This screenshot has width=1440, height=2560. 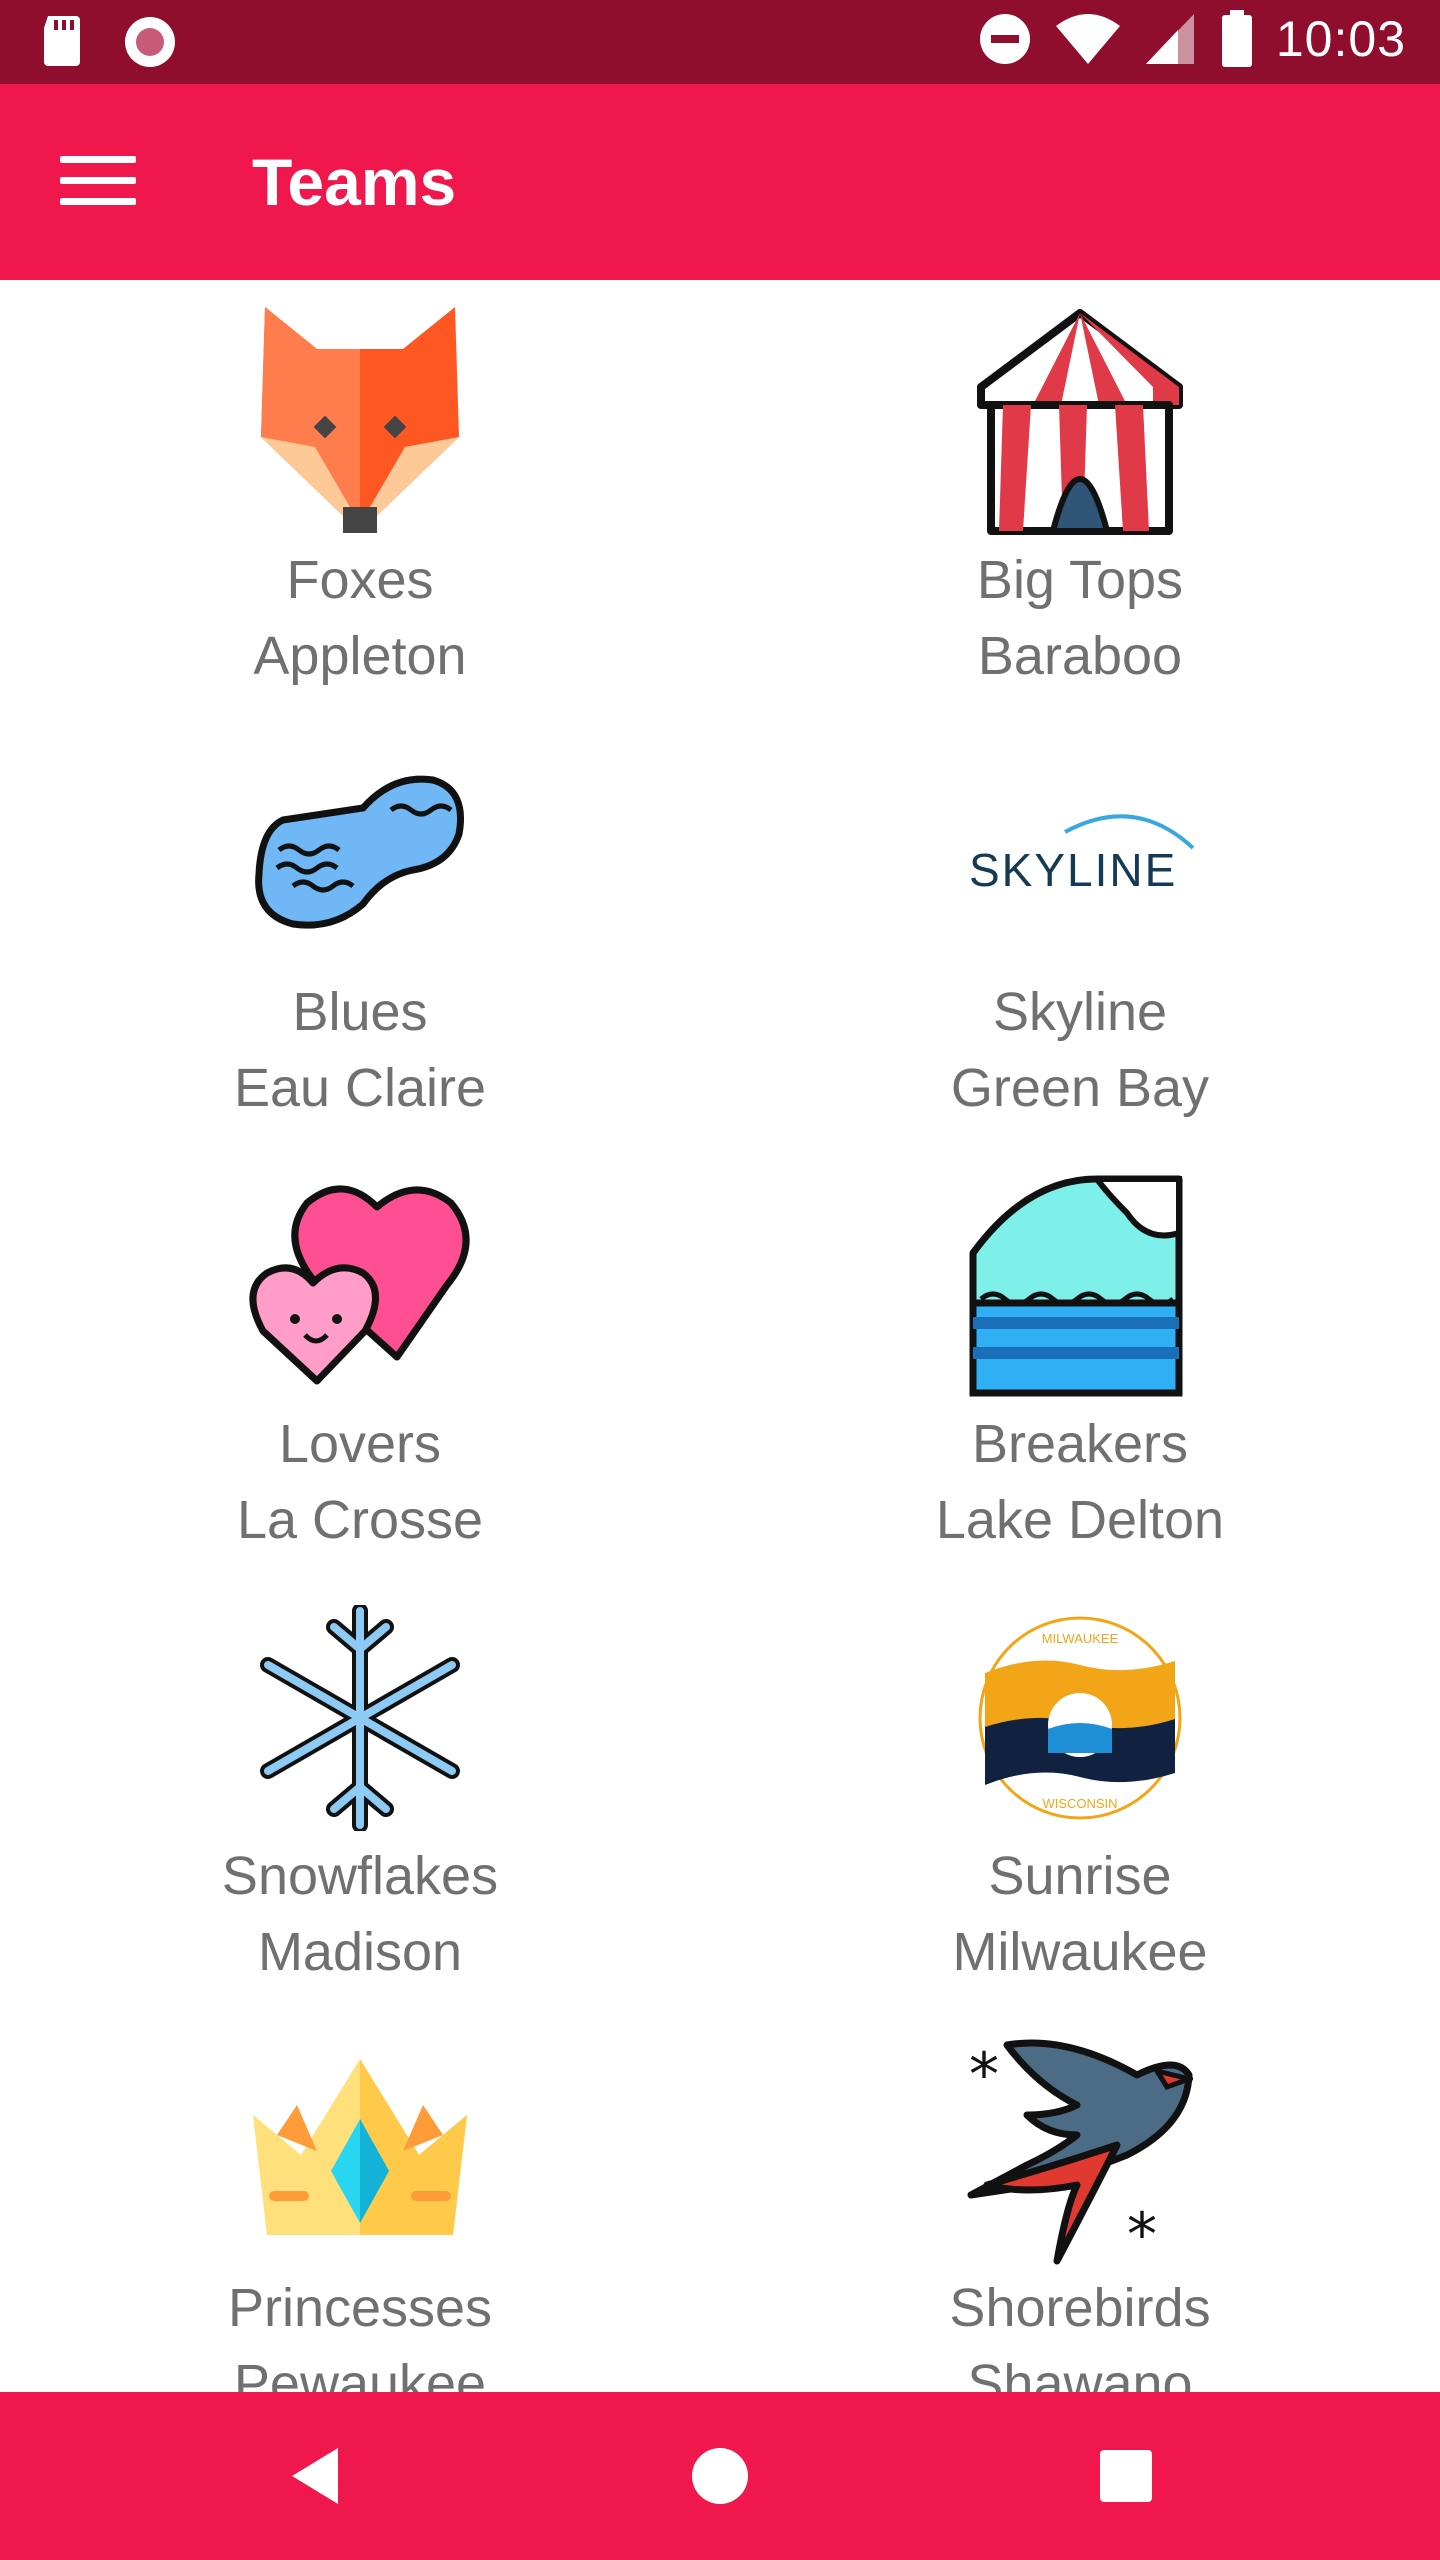 I want to click on team-name: Big Tops, so click(x=1080, y=580).